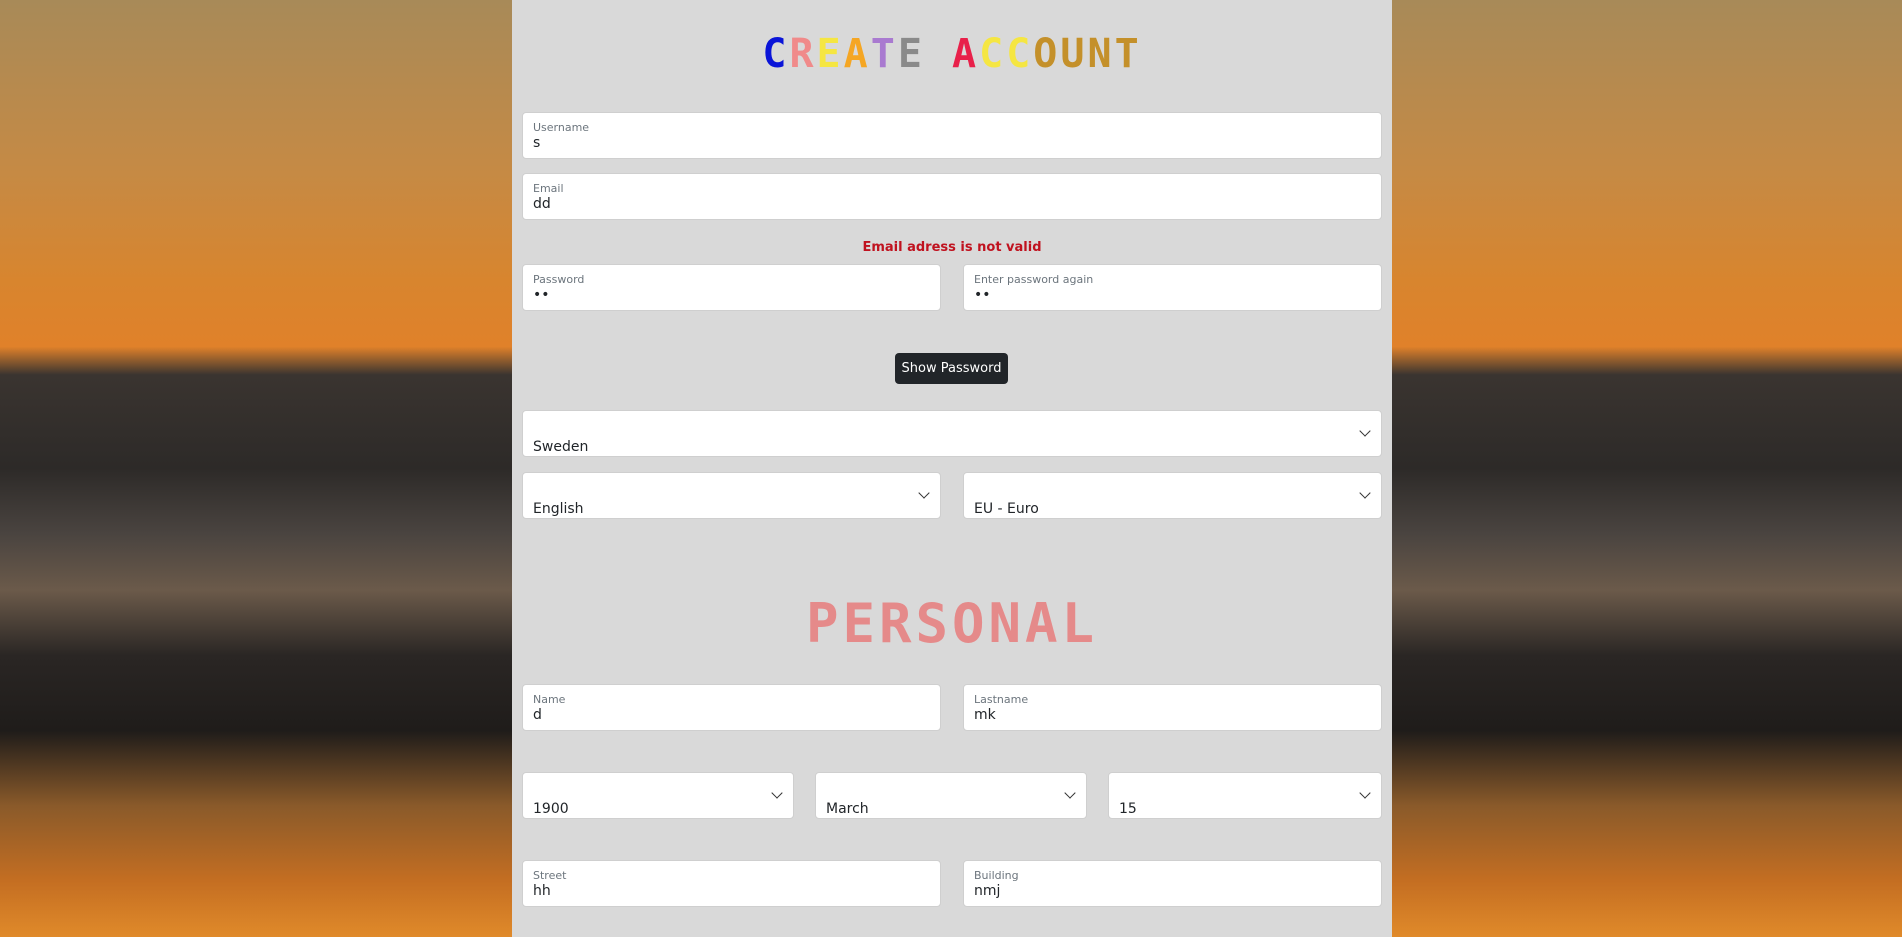  I want to click on language-select: English, so click(731, 495).